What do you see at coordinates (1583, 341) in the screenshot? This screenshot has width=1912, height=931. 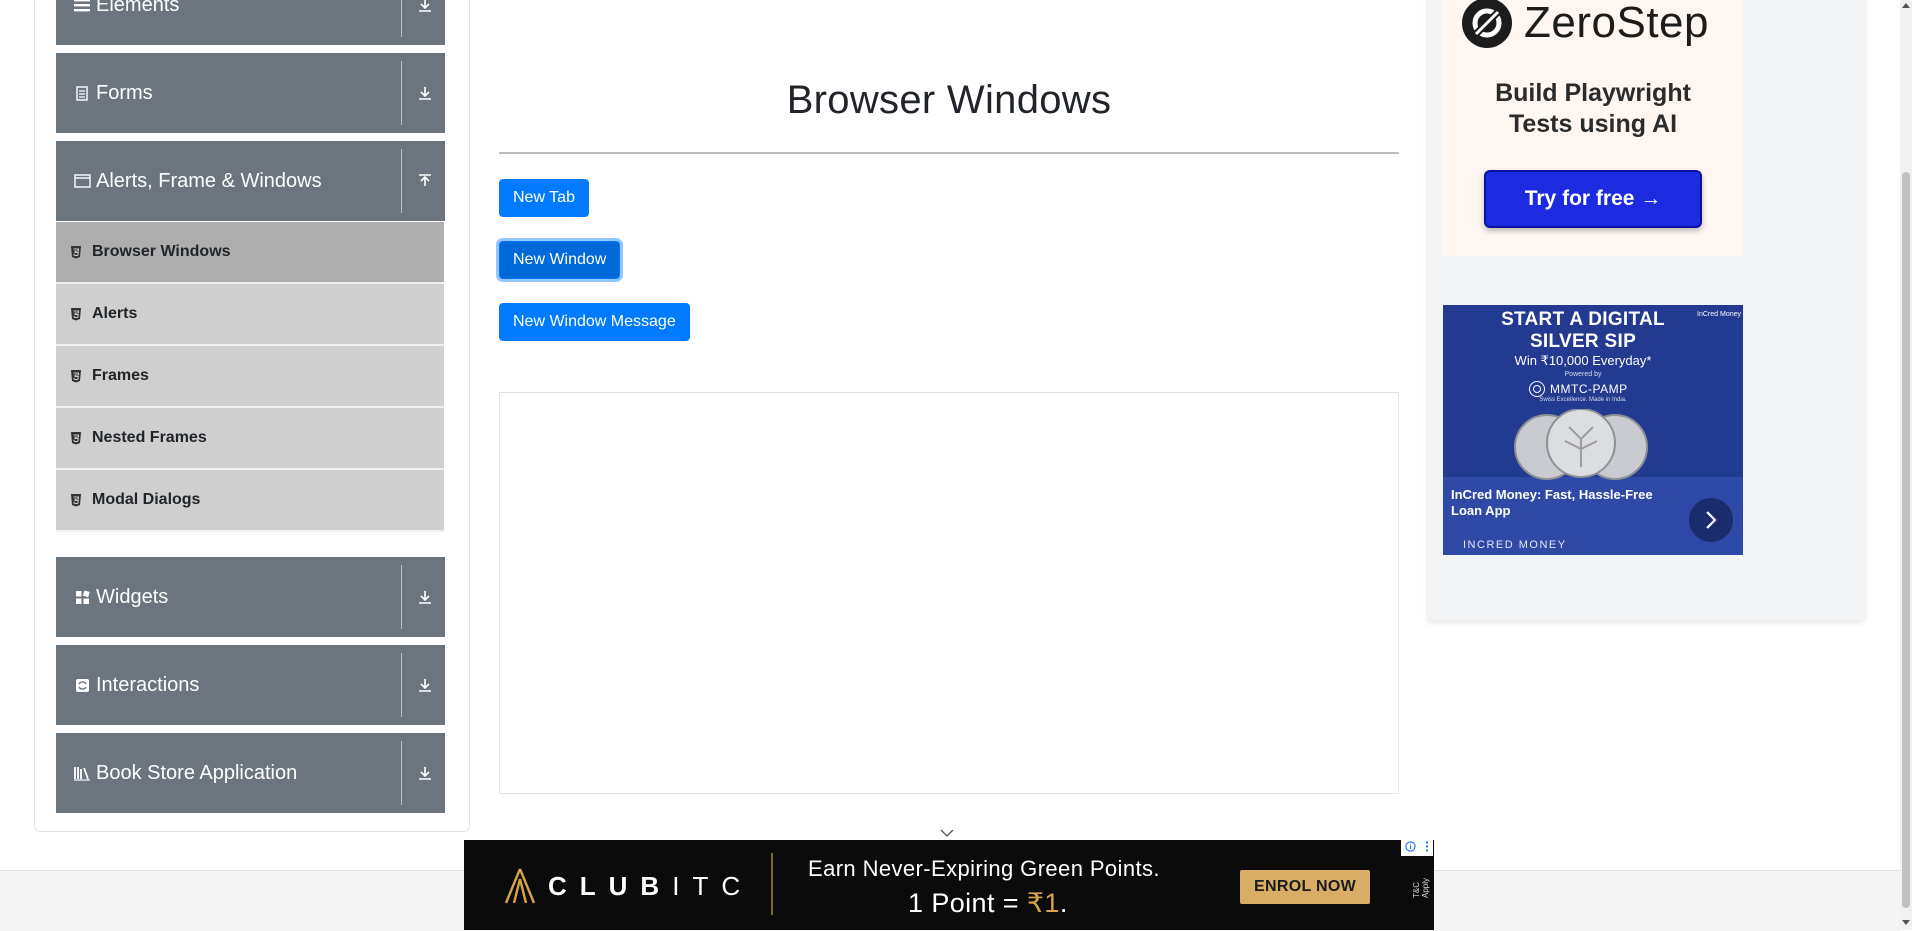 I see `sip-headline-line2: SILVER SIP` at bounding box center [1583, 341].